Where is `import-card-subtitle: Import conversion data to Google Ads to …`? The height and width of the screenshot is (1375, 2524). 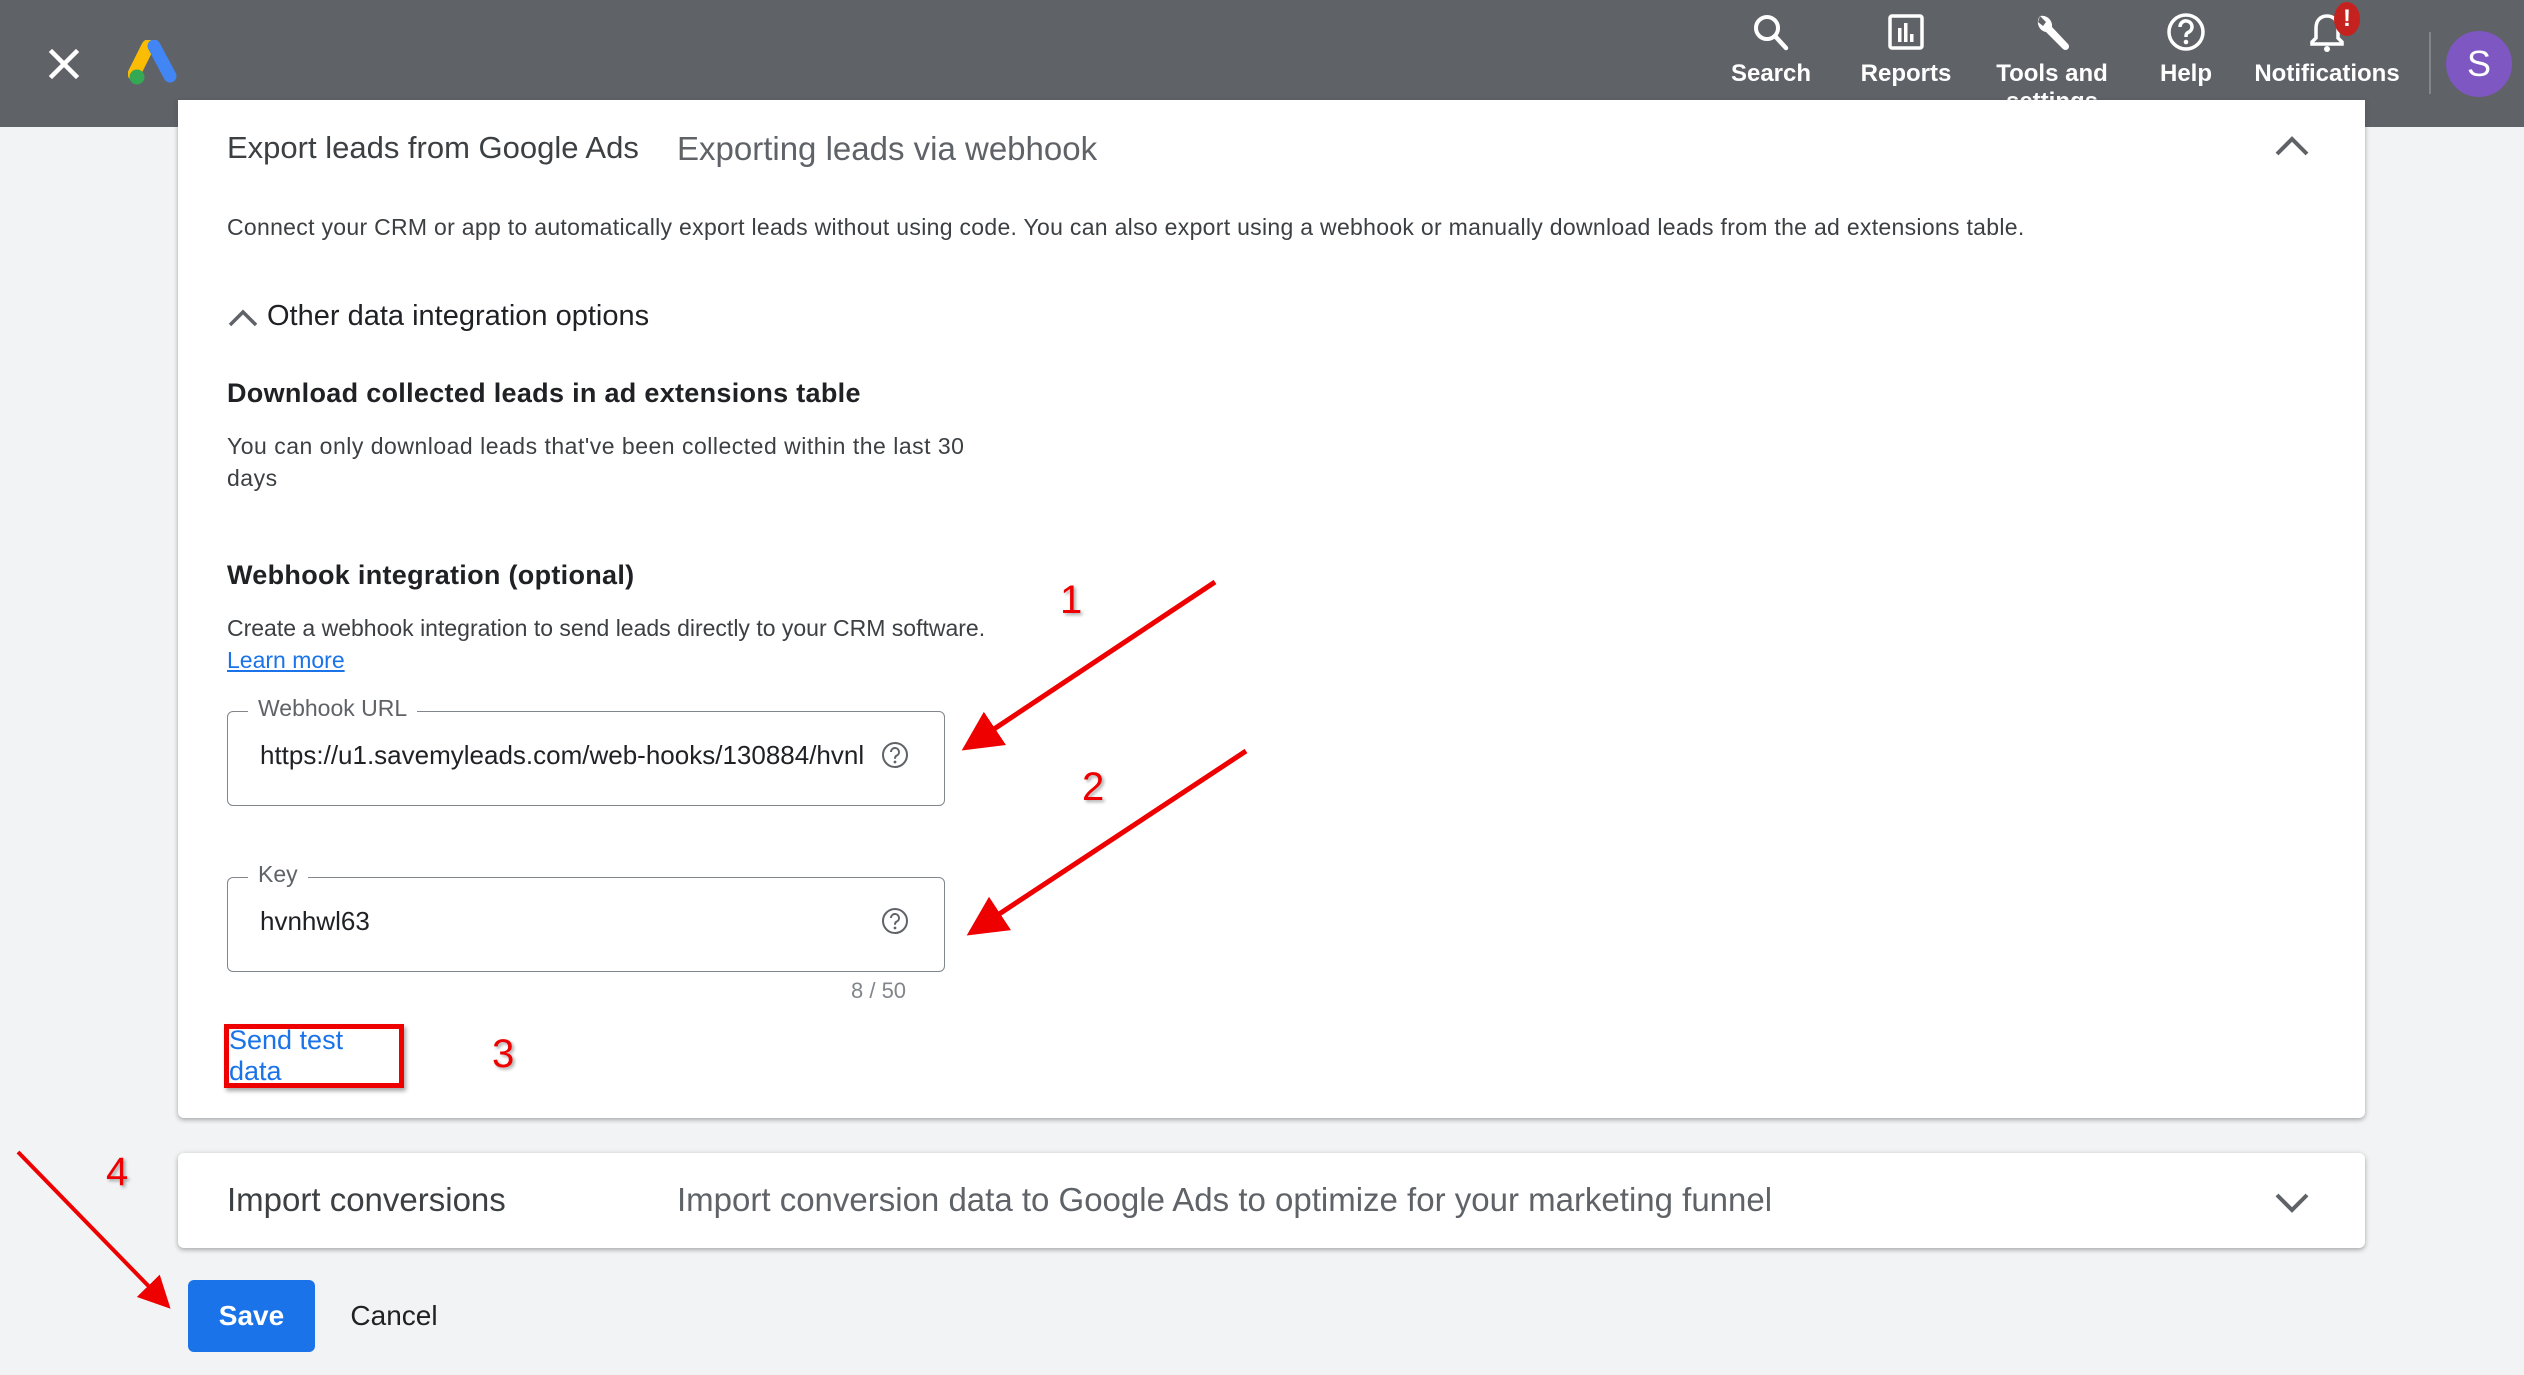 import-card-subtitle: Import conversion data to Google Ads to … is located at coordinates (1225, 1199).